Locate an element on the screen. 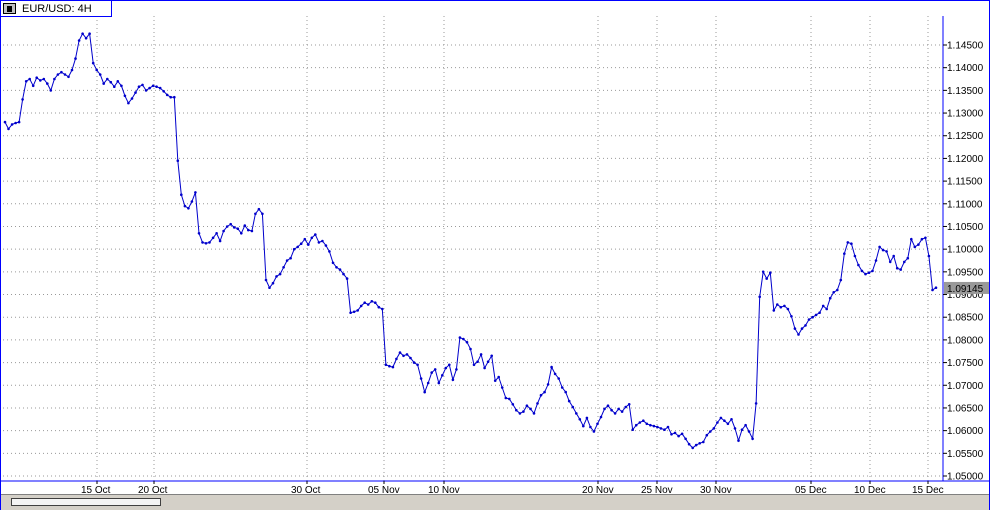 The image size is (990, 510). horizontal-scrollbar is located at coordinates (495, 502).